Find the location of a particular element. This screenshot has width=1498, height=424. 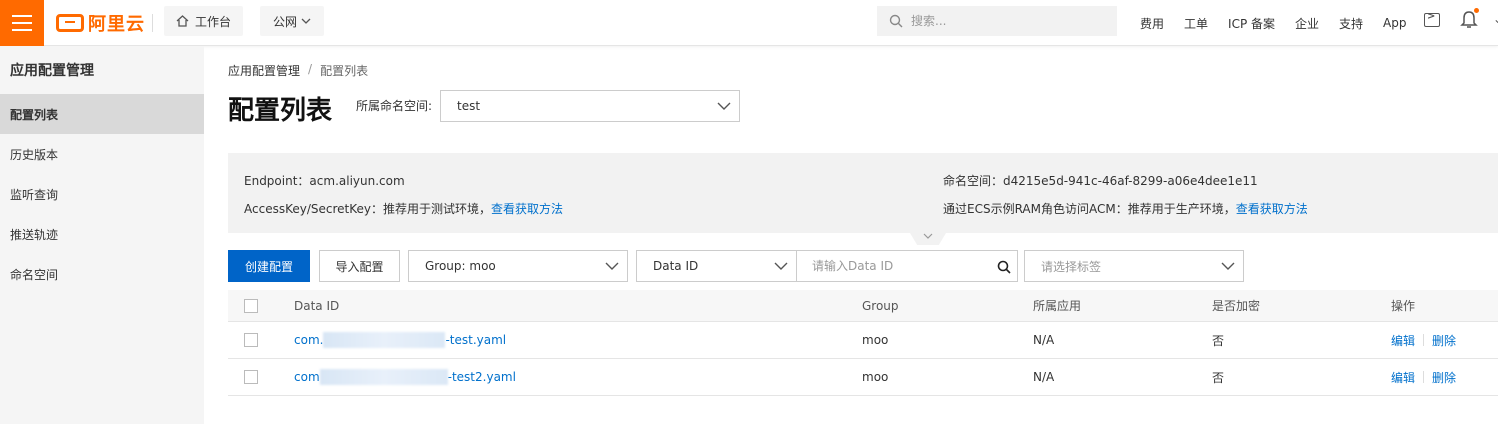

accesskey-help-link: 查看获取方法 is located at coordinates (527, 209).